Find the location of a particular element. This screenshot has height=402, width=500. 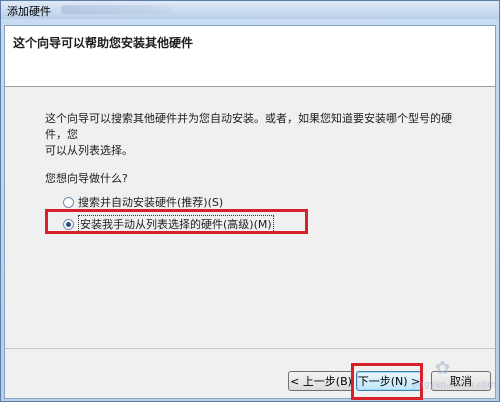

title-bar: 添加硬件 is located at coordinates (250, 10).